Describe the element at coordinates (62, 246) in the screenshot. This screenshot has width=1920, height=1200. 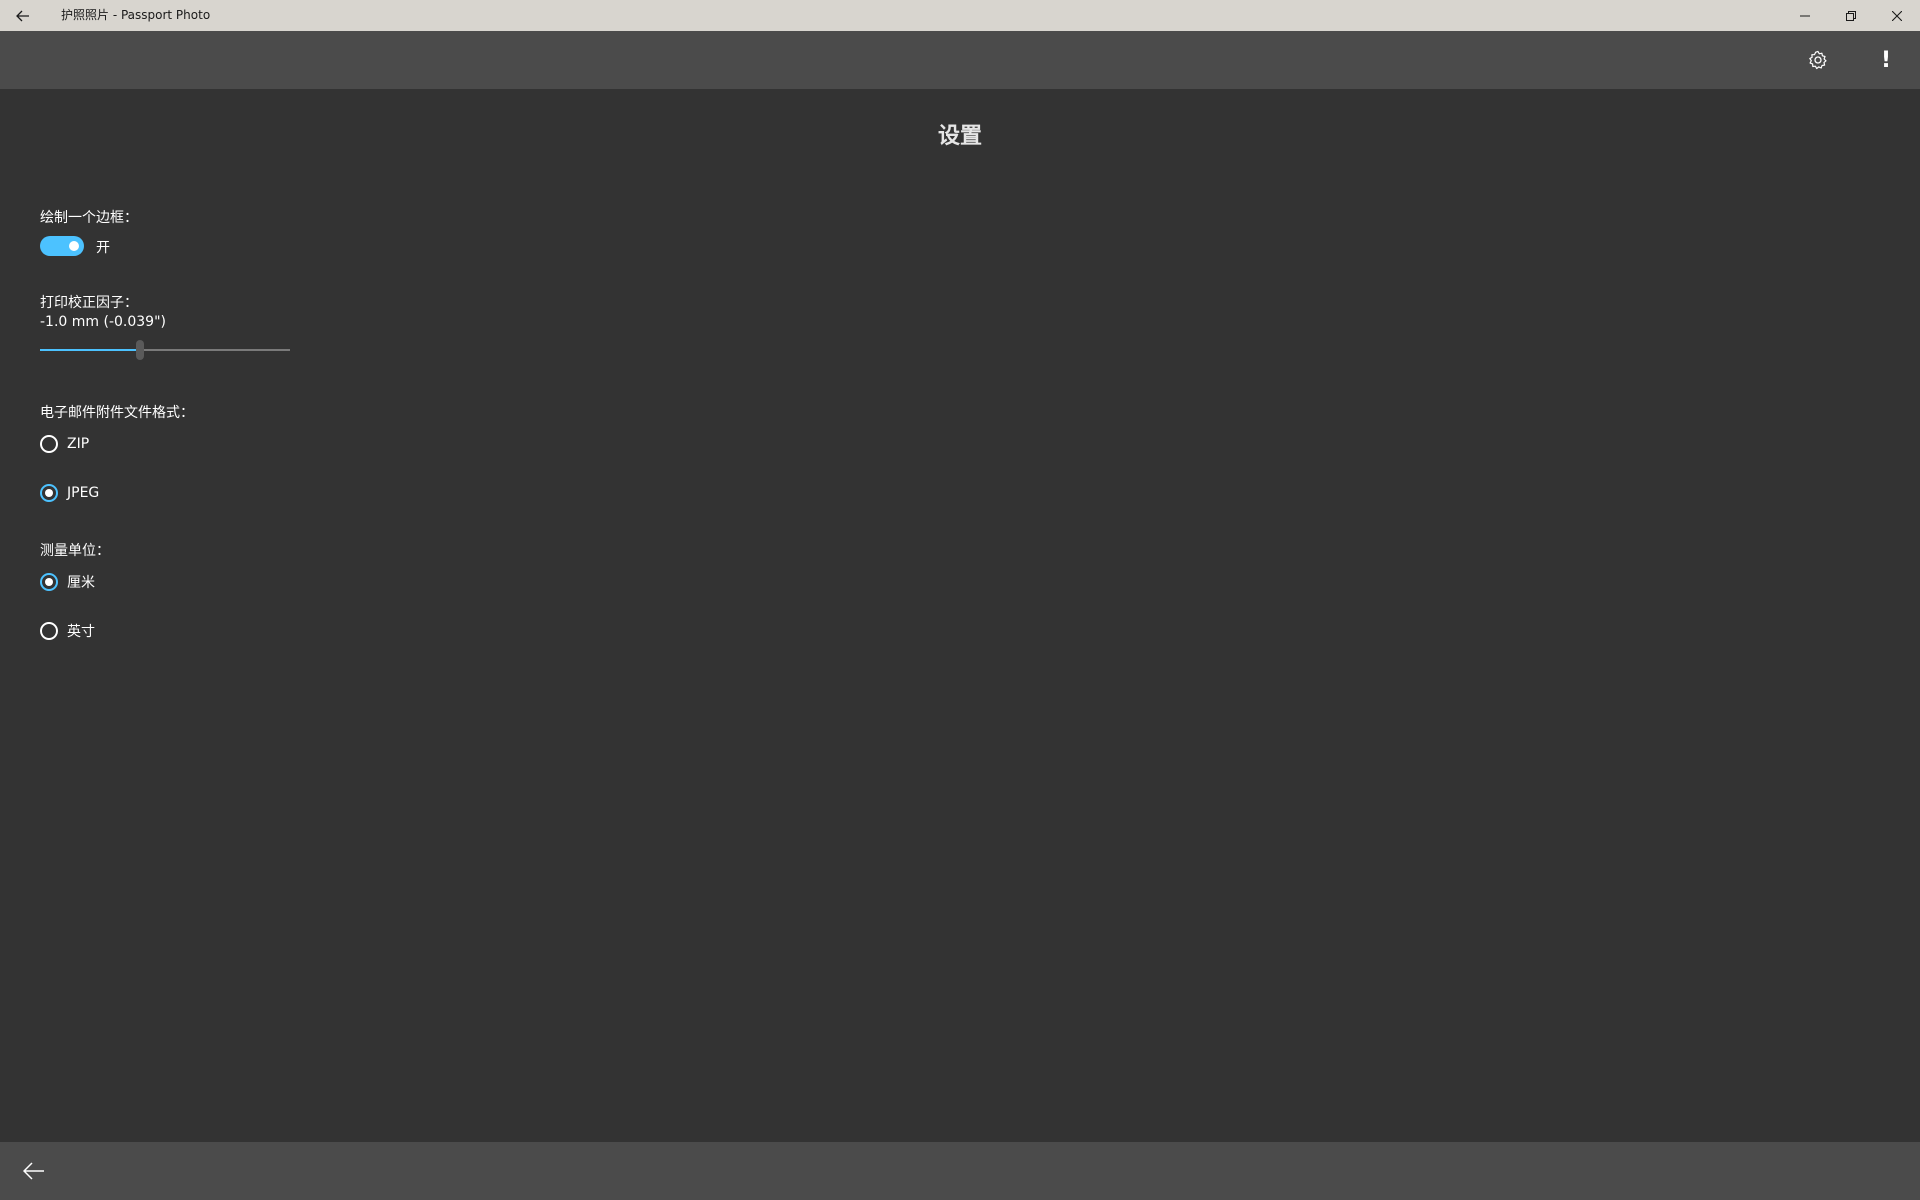
I see `border-toggle` at that location.